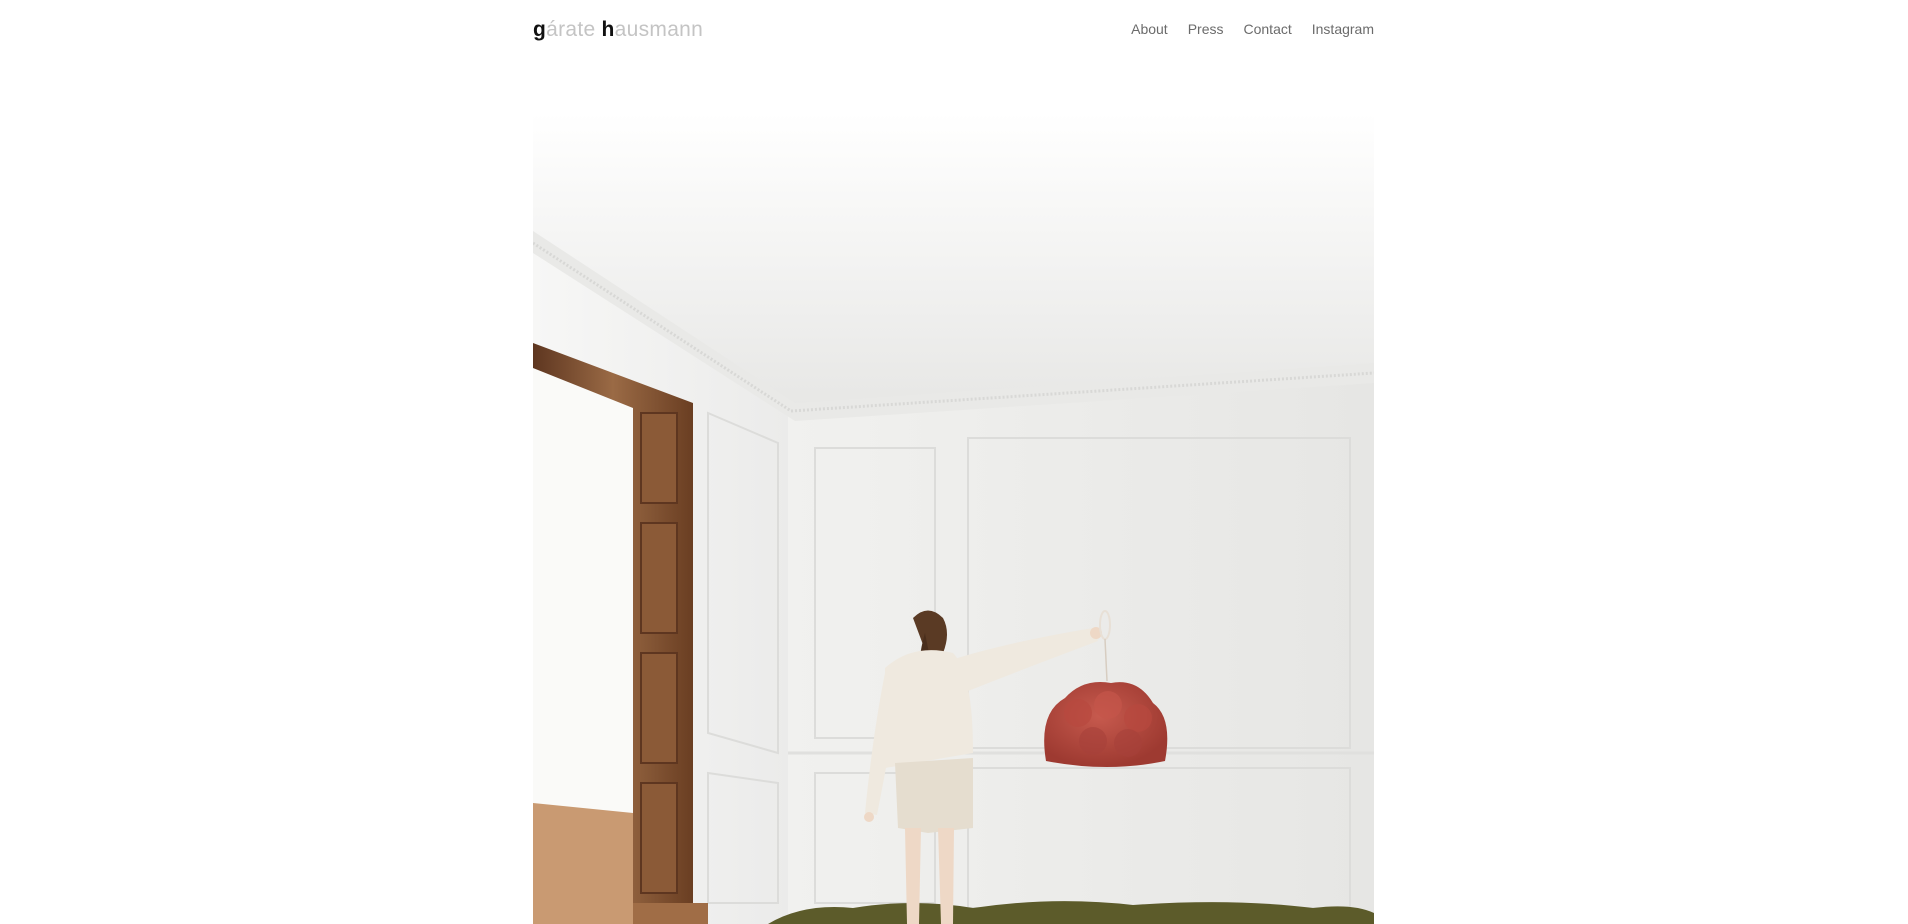  I want to click on logo-initial-h: h, so click(608, 29).